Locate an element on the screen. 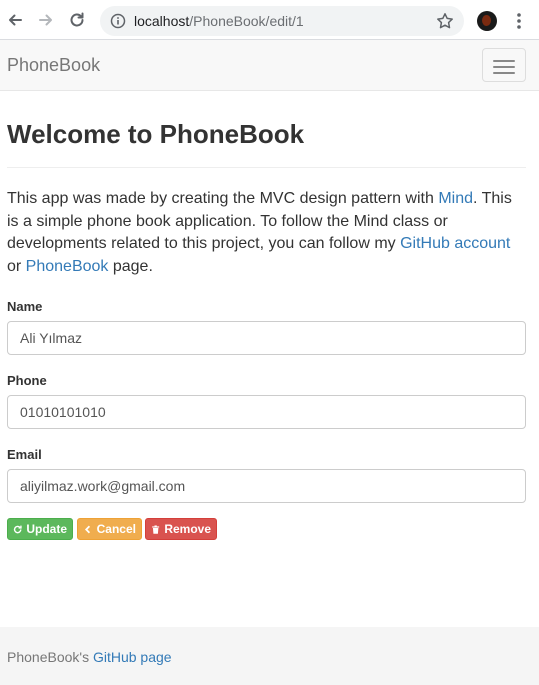  update-label: Update is located at coordinates (46, 529).